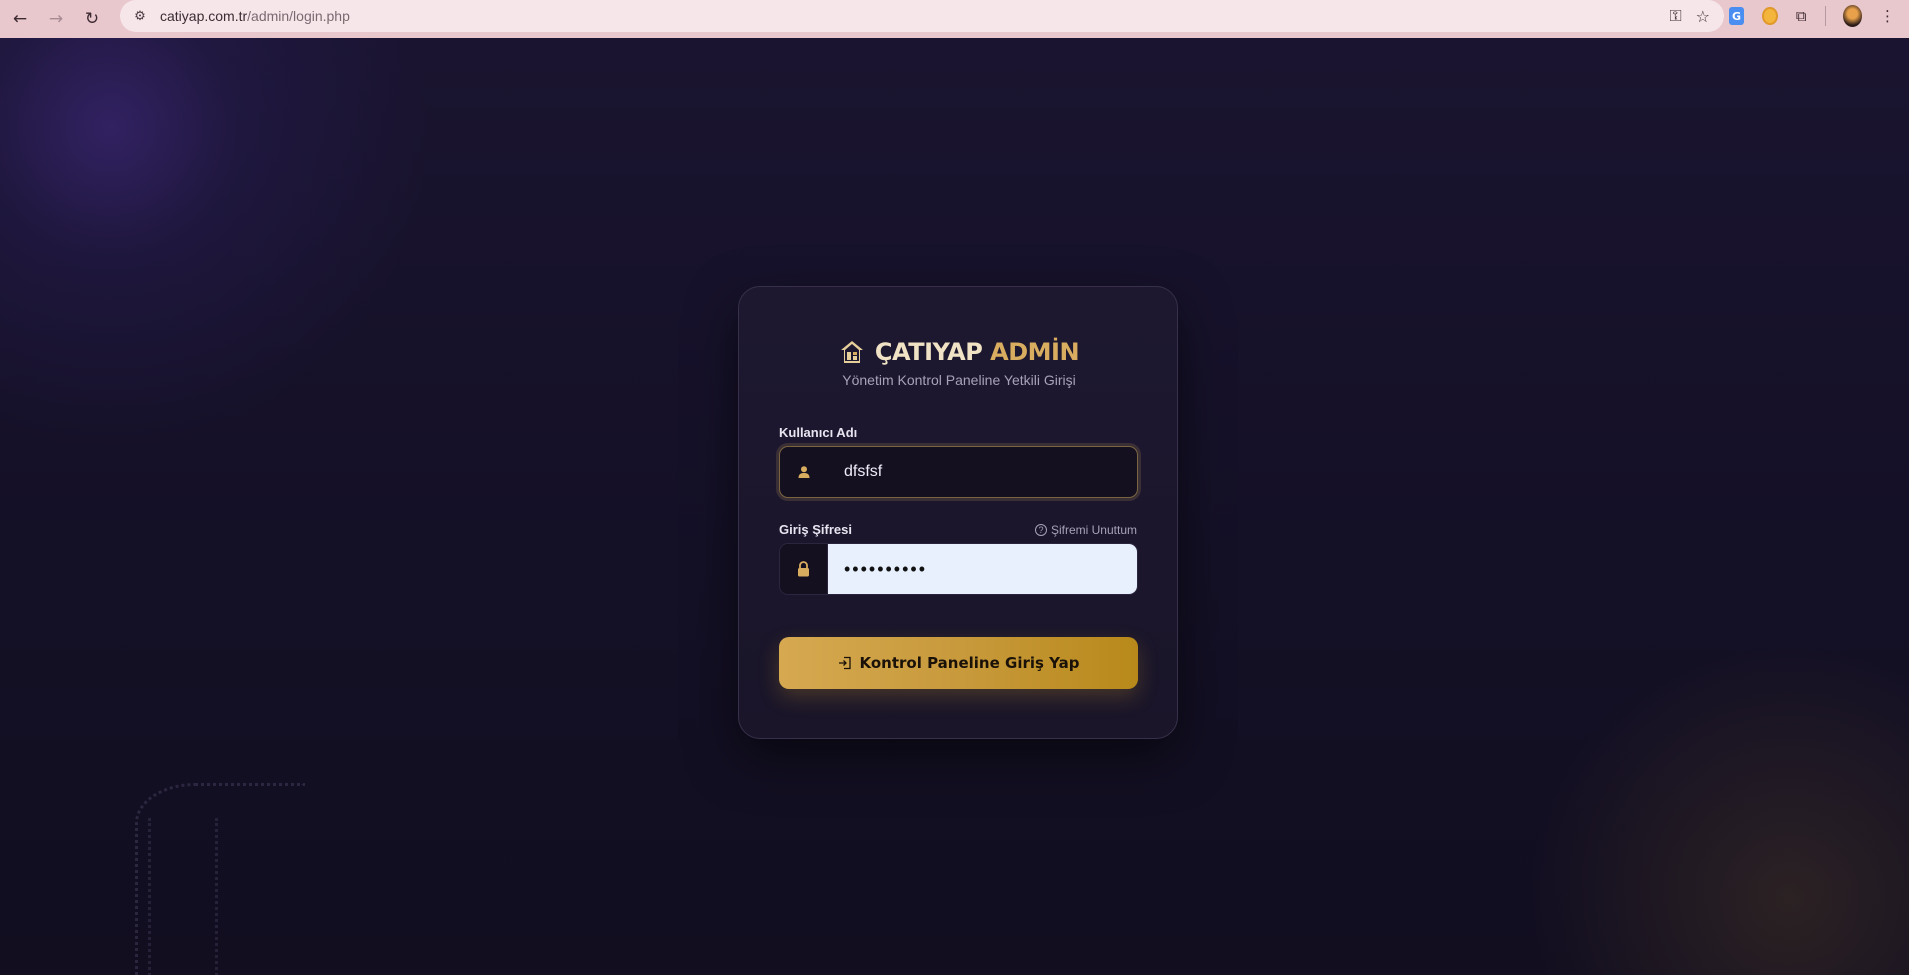  Describe the element at coordinates (982, 472) in the screenshot. I see `username-input` at that location.